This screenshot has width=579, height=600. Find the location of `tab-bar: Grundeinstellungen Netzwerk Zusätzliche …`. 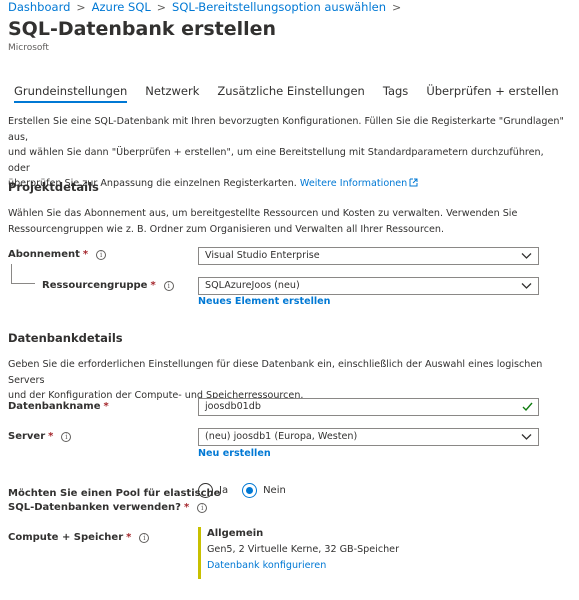

tab-bar: Grundeinstellungen Netzwerk Zusätzliche … is located at coordinates (295, 93).